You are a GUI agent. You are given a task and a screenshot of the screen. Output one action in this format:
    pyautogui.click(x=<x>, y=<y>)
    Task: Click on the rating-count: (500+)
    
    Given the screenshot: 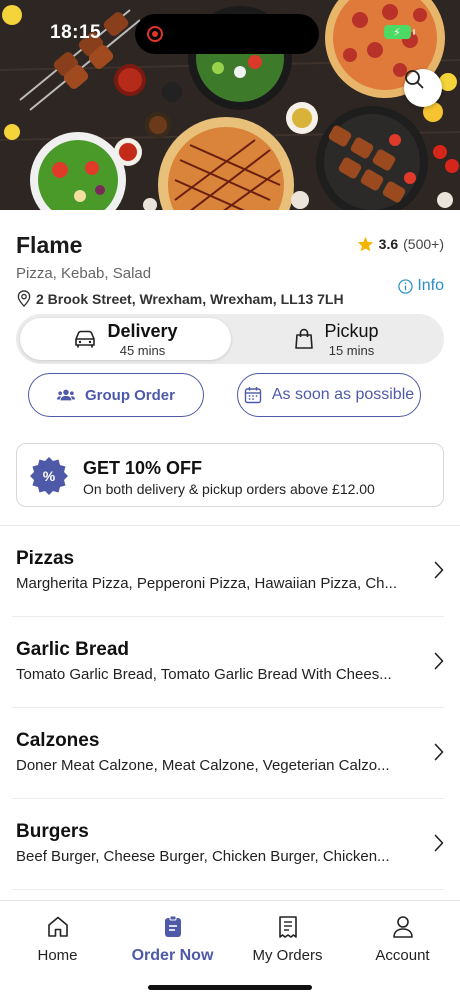 What is the action you would take?
    pyautogui.click(x=423, y=244)
    